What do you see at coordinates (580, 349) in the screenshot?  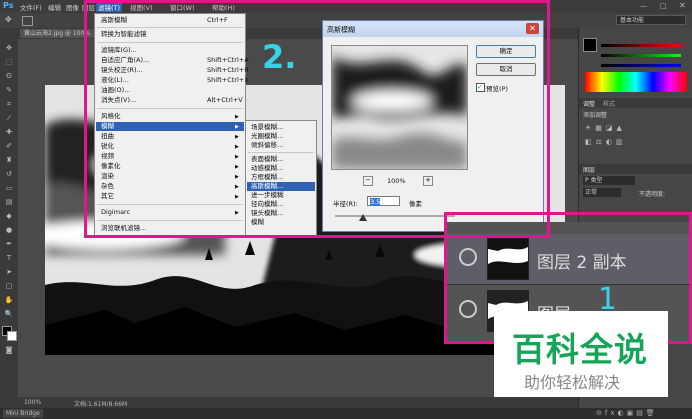 I see `watermark-title: 百科全说` at bounding box center [580, 349].